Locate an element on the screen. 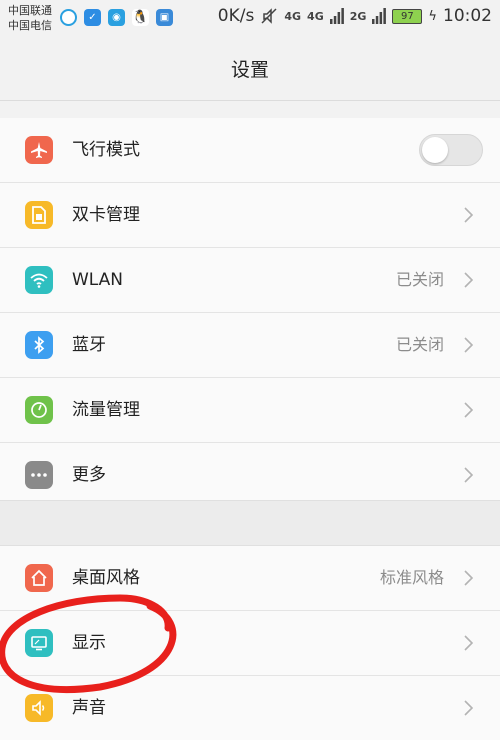  notification-icons: ✓ ◉ 🐧 ▣ is located at coordinates (116, 17).